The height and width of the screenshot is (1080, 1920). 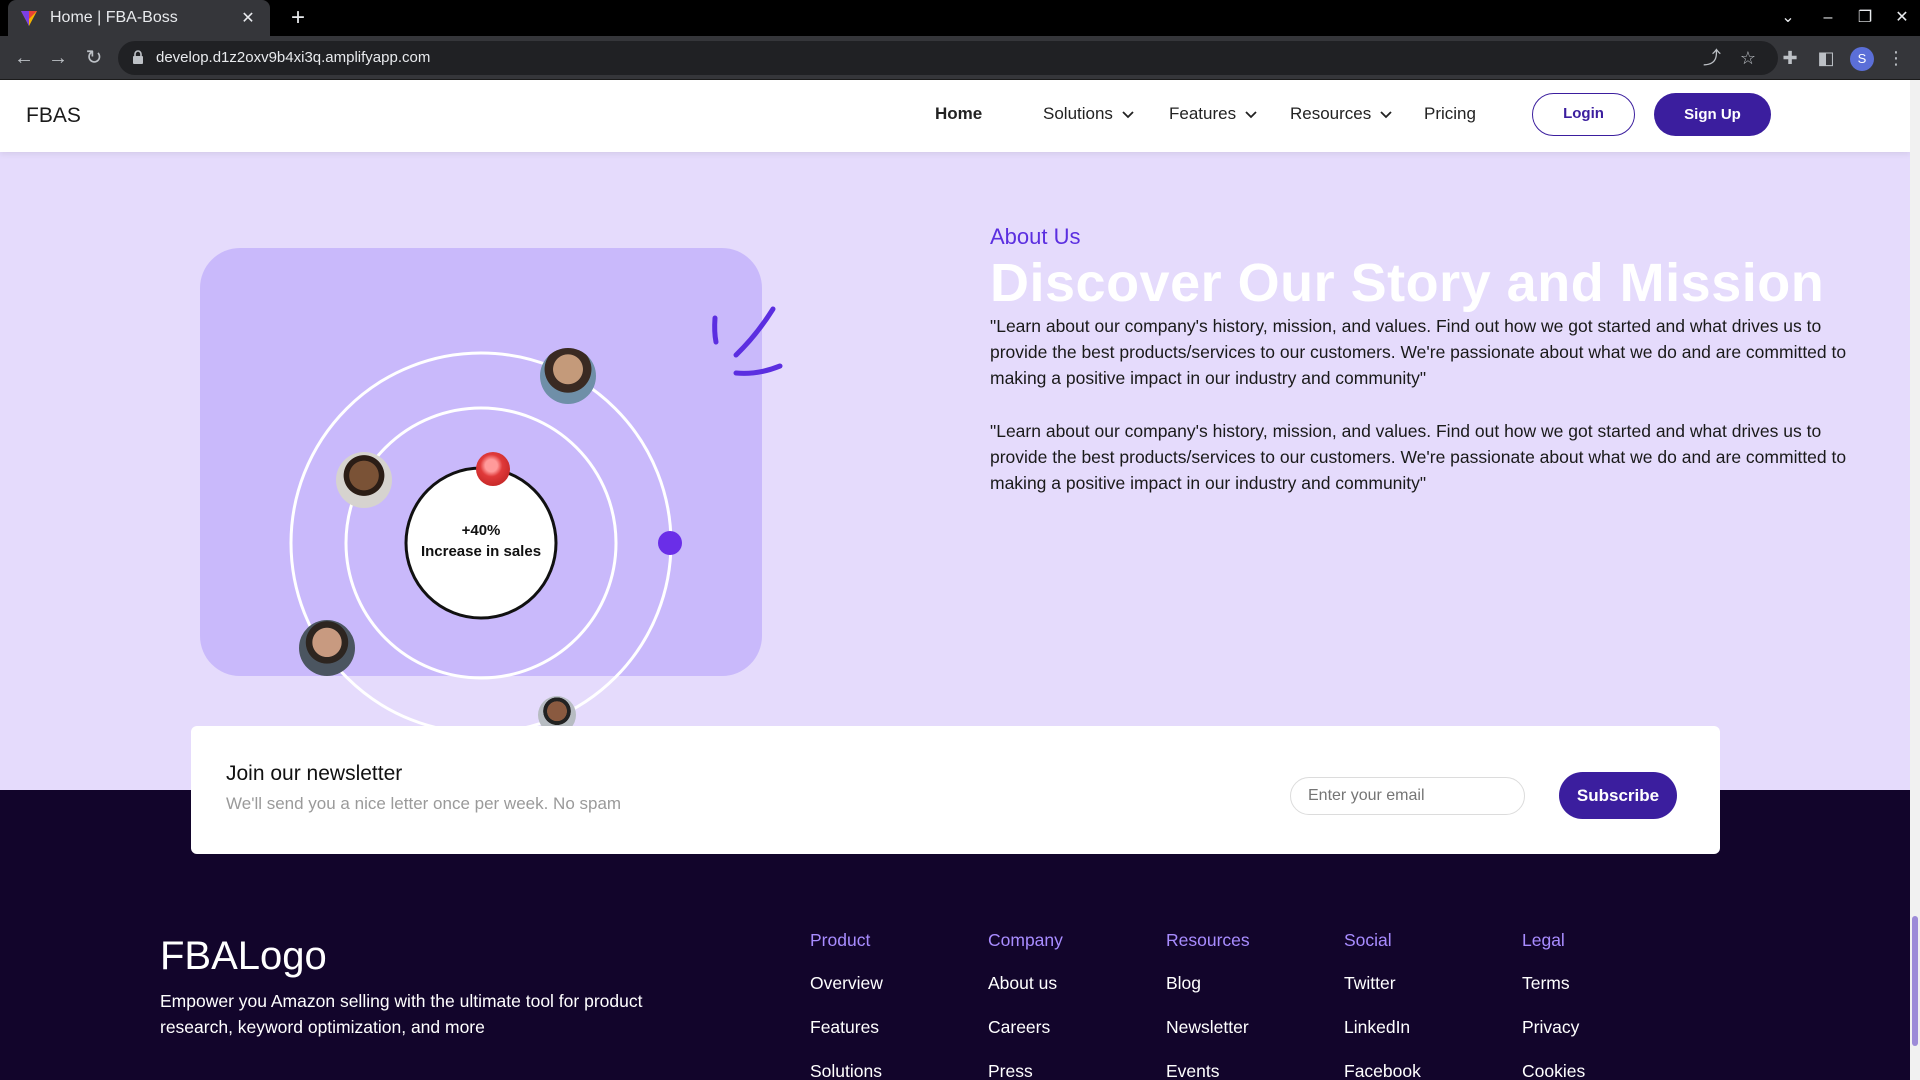 I want to click on footer-link: Features, so click(x=846, y=1029).